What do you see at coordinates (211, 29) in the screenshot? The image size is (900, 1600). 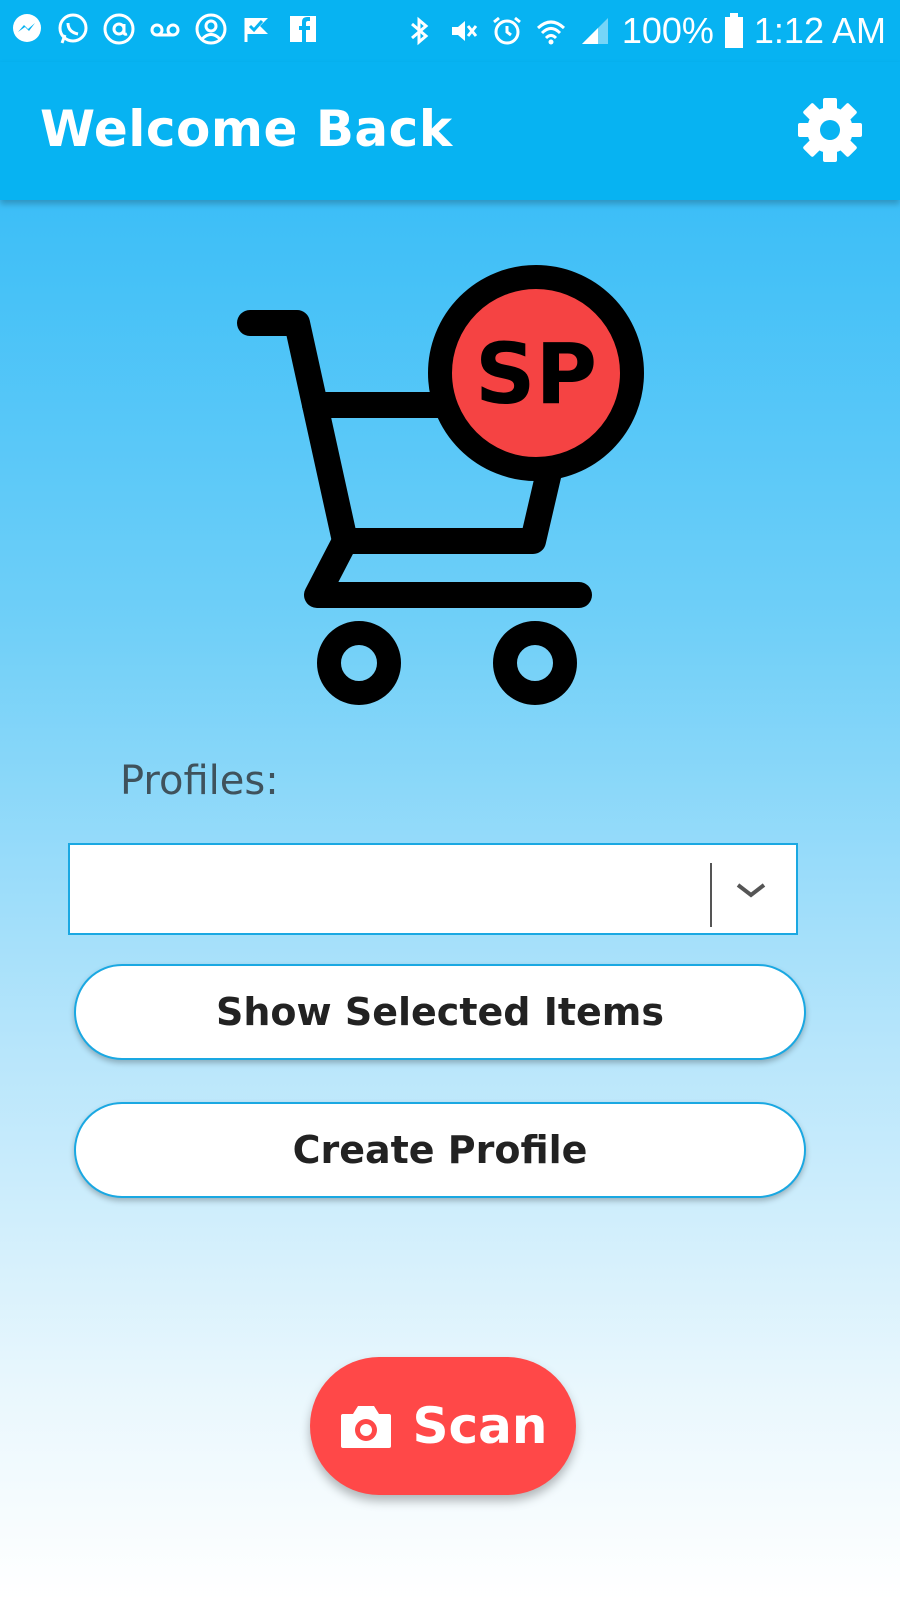 I see `account-circle-icon` at bounding box center [211, 29].